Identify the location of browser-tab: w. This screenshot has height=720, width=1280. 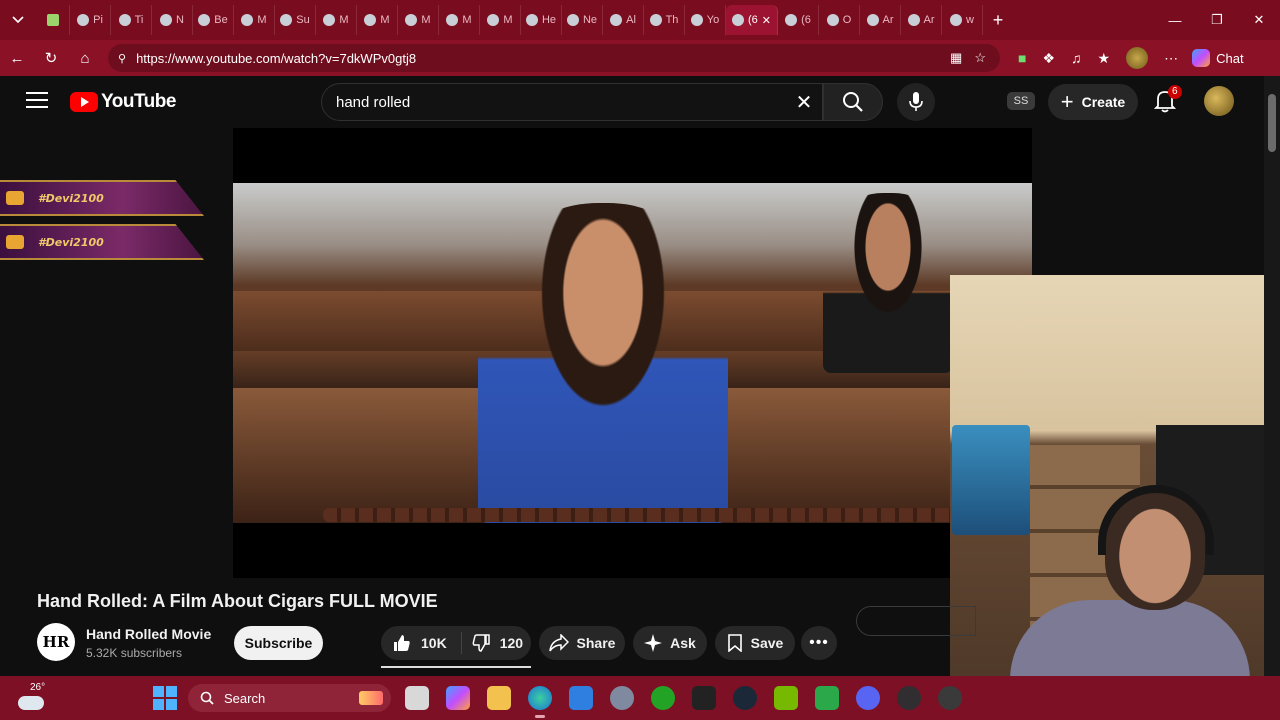
(962, 20).